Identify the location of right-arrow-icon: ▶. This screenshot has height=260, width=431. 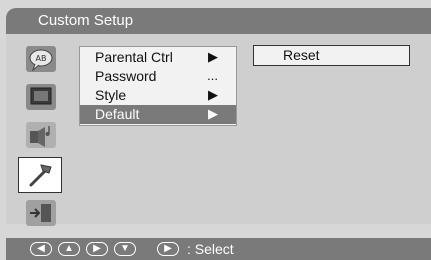
(97, 249).